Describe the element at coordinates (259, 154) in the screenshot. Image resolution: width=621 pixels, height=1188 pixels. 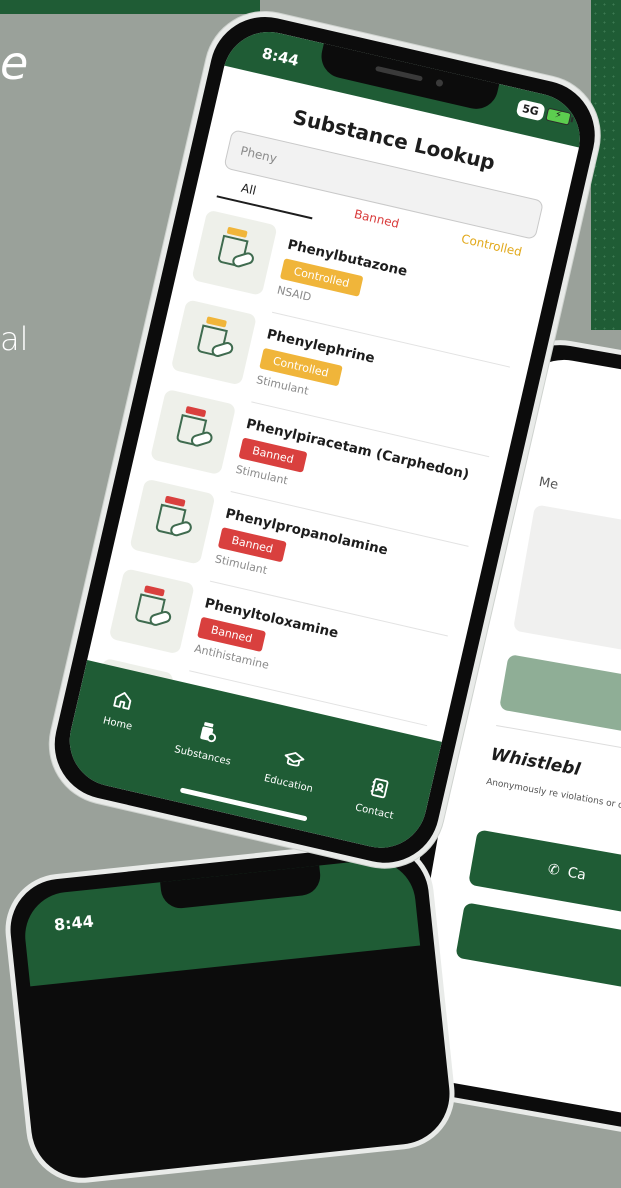
I see `search-input-value: Pheny` at that location.